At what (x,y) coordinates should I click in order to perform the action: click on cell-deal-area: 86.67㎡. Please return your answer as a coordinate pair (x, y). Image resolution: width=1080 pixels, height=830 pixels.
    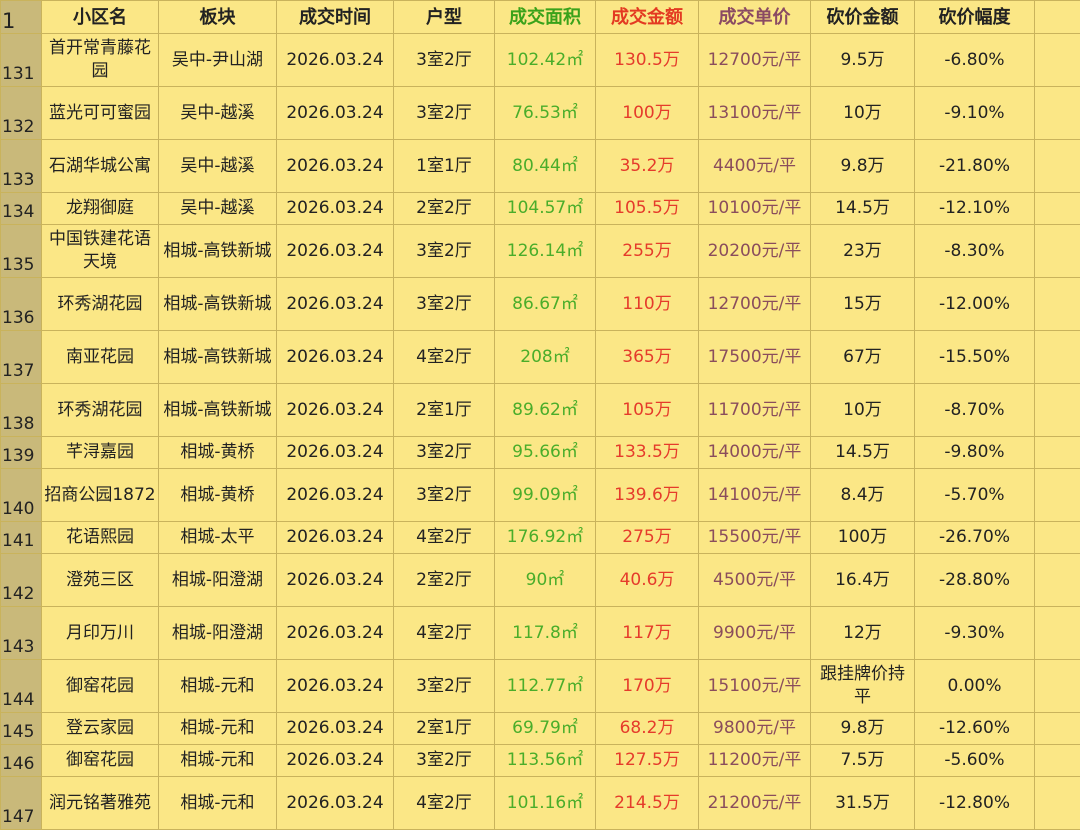
    Looking at the image, I should click on (545, 304).